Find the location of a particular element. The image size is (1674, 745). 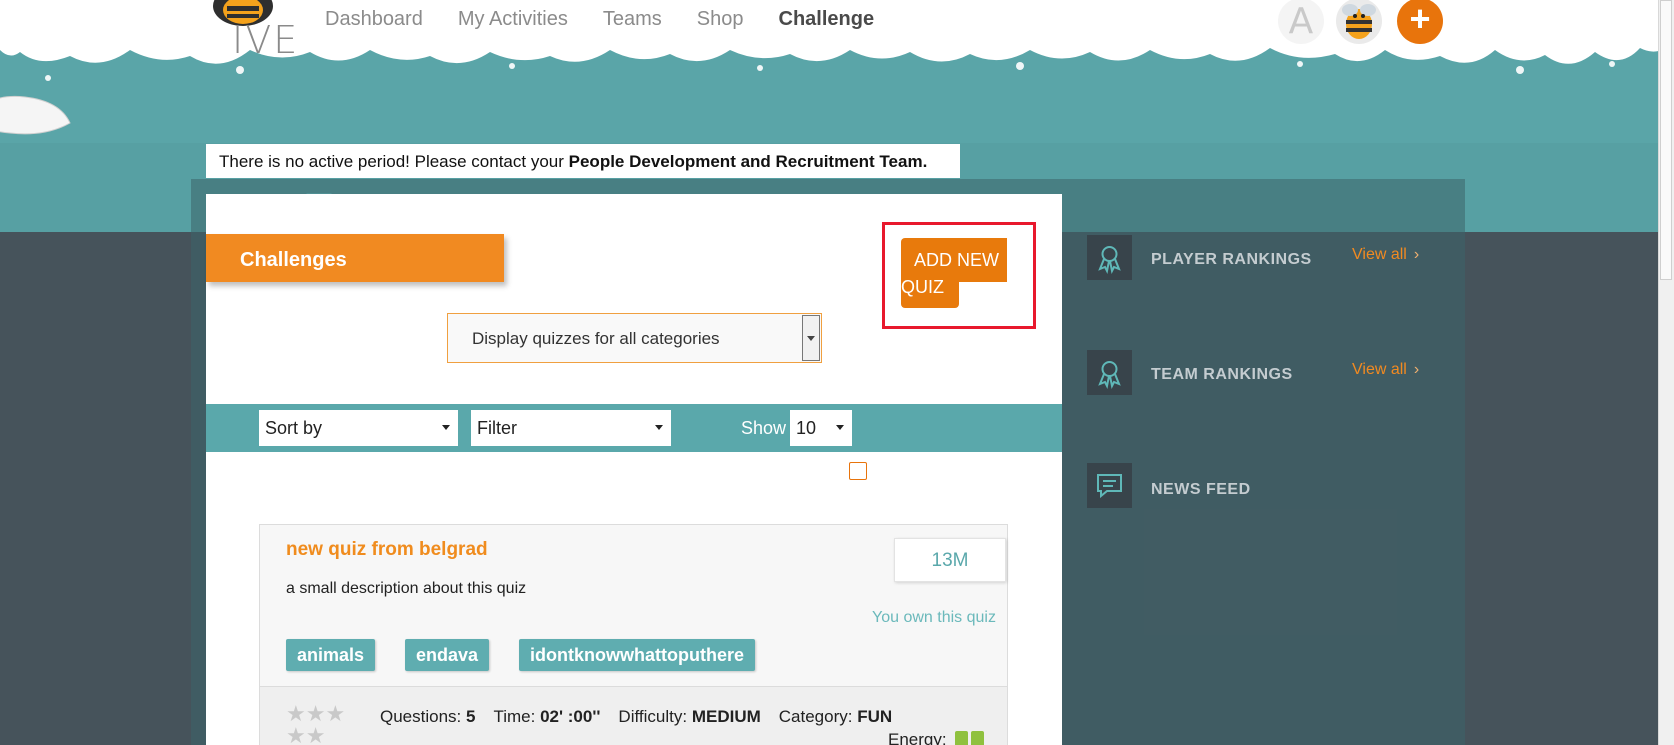

category-label: Category: is located at coordinates (815, 716).